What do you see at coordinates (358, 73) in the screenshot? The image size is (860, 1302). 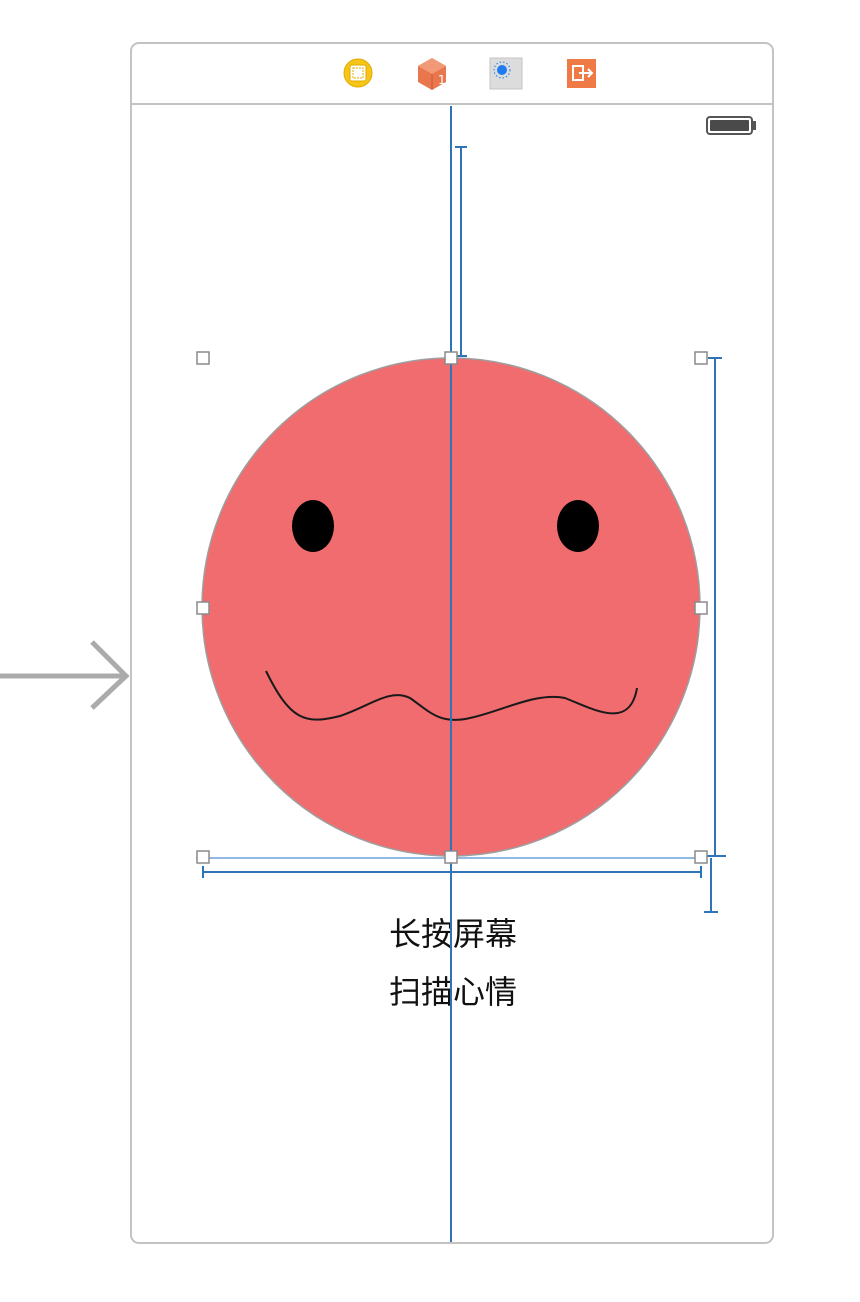 I see `view-controller-icon` at bounding box center [358, 73].